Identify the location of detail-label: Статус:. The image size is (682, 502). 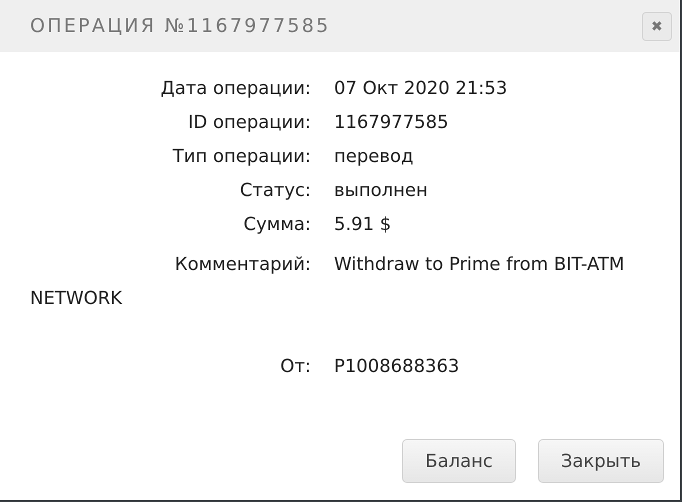
(274, 190).